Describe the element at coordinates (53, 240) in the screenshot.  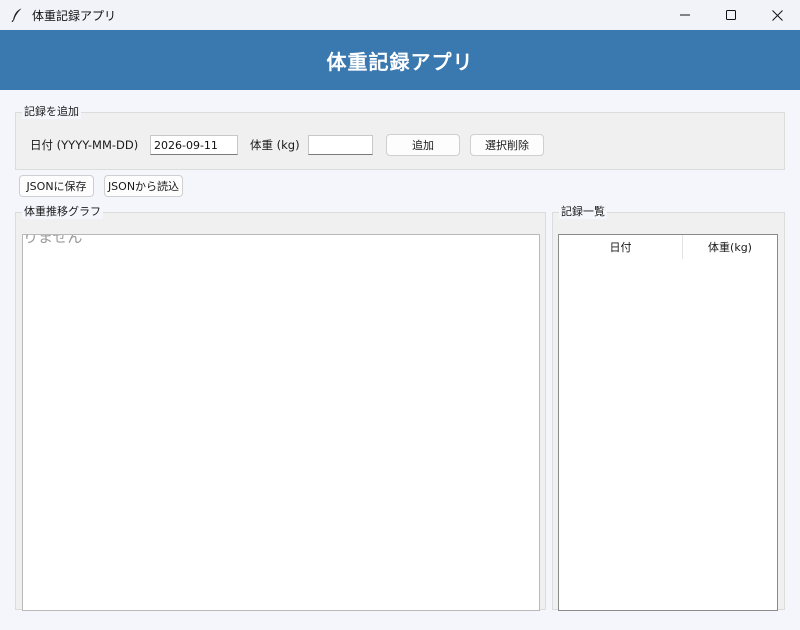
I see `graph-empty-message: りません` at that location.